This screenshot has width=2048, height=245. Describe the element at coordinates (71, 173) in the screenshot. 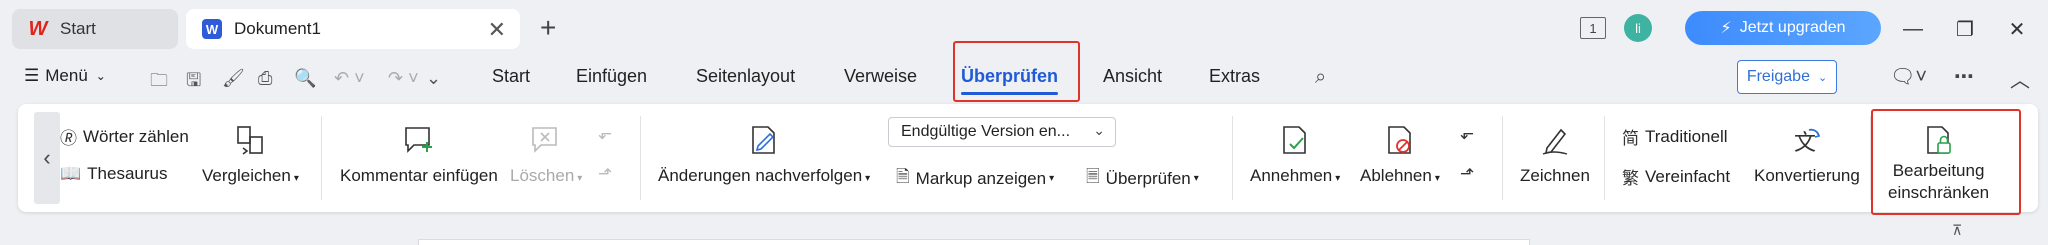

I see `thesaurus-icon: 📖` at that location.